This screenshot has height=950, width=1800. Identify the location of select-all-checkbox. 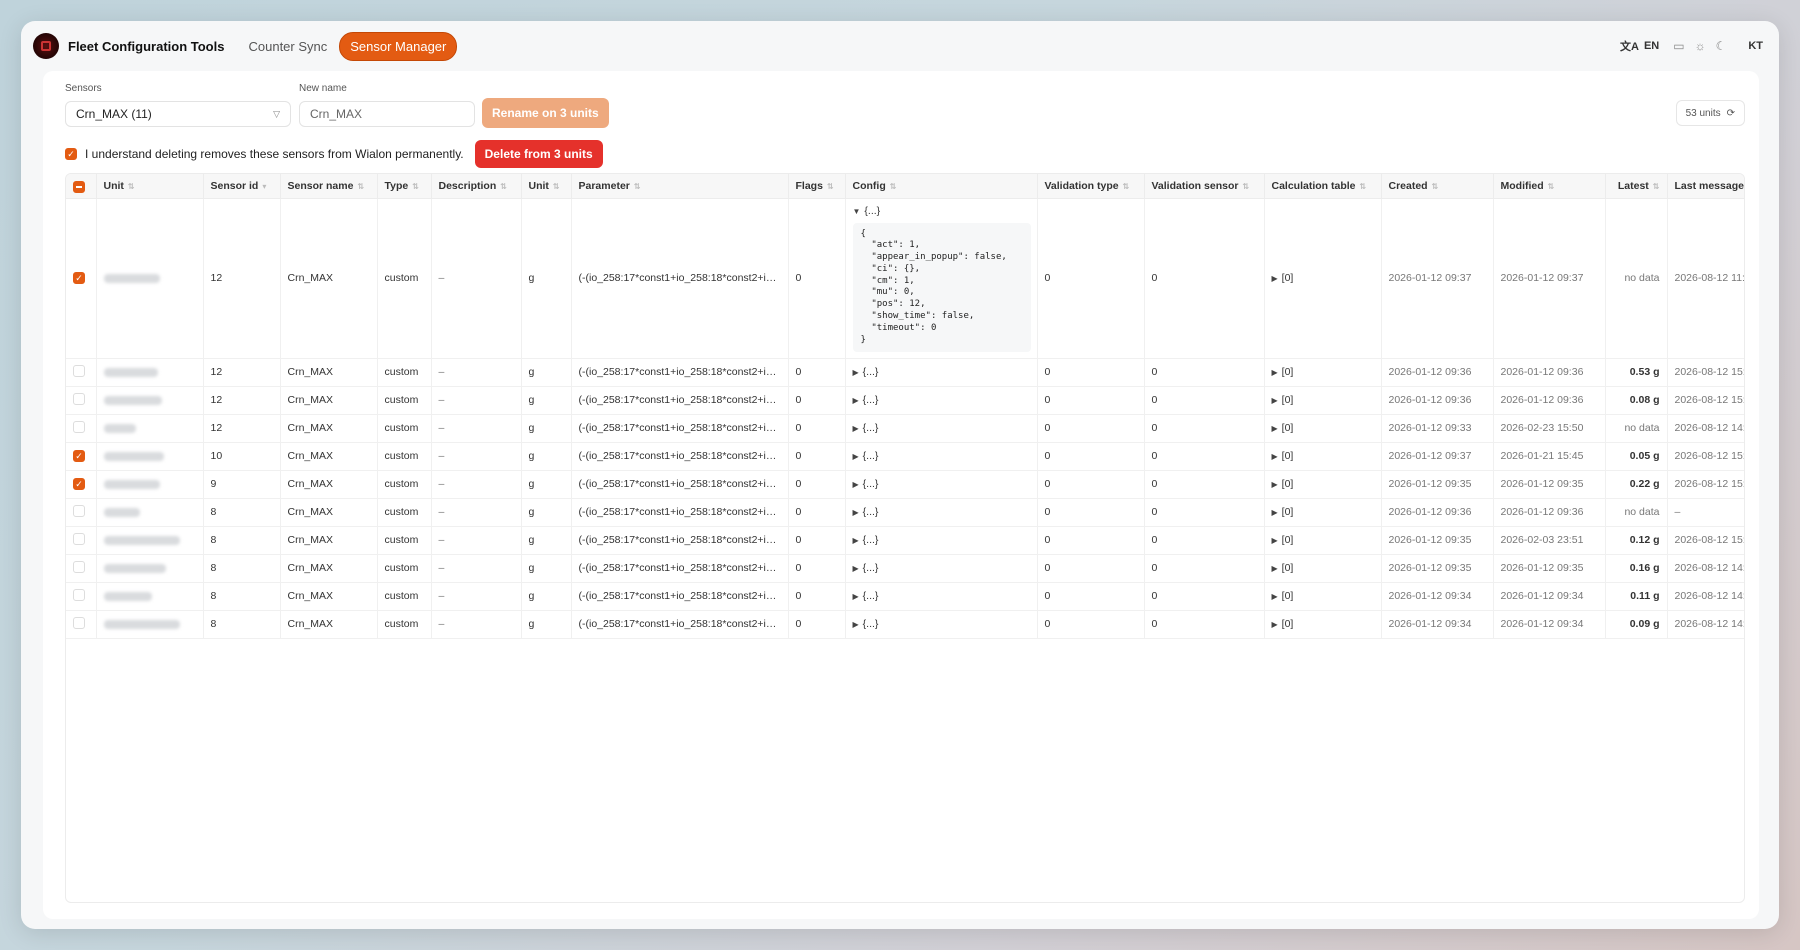
(79, 186).